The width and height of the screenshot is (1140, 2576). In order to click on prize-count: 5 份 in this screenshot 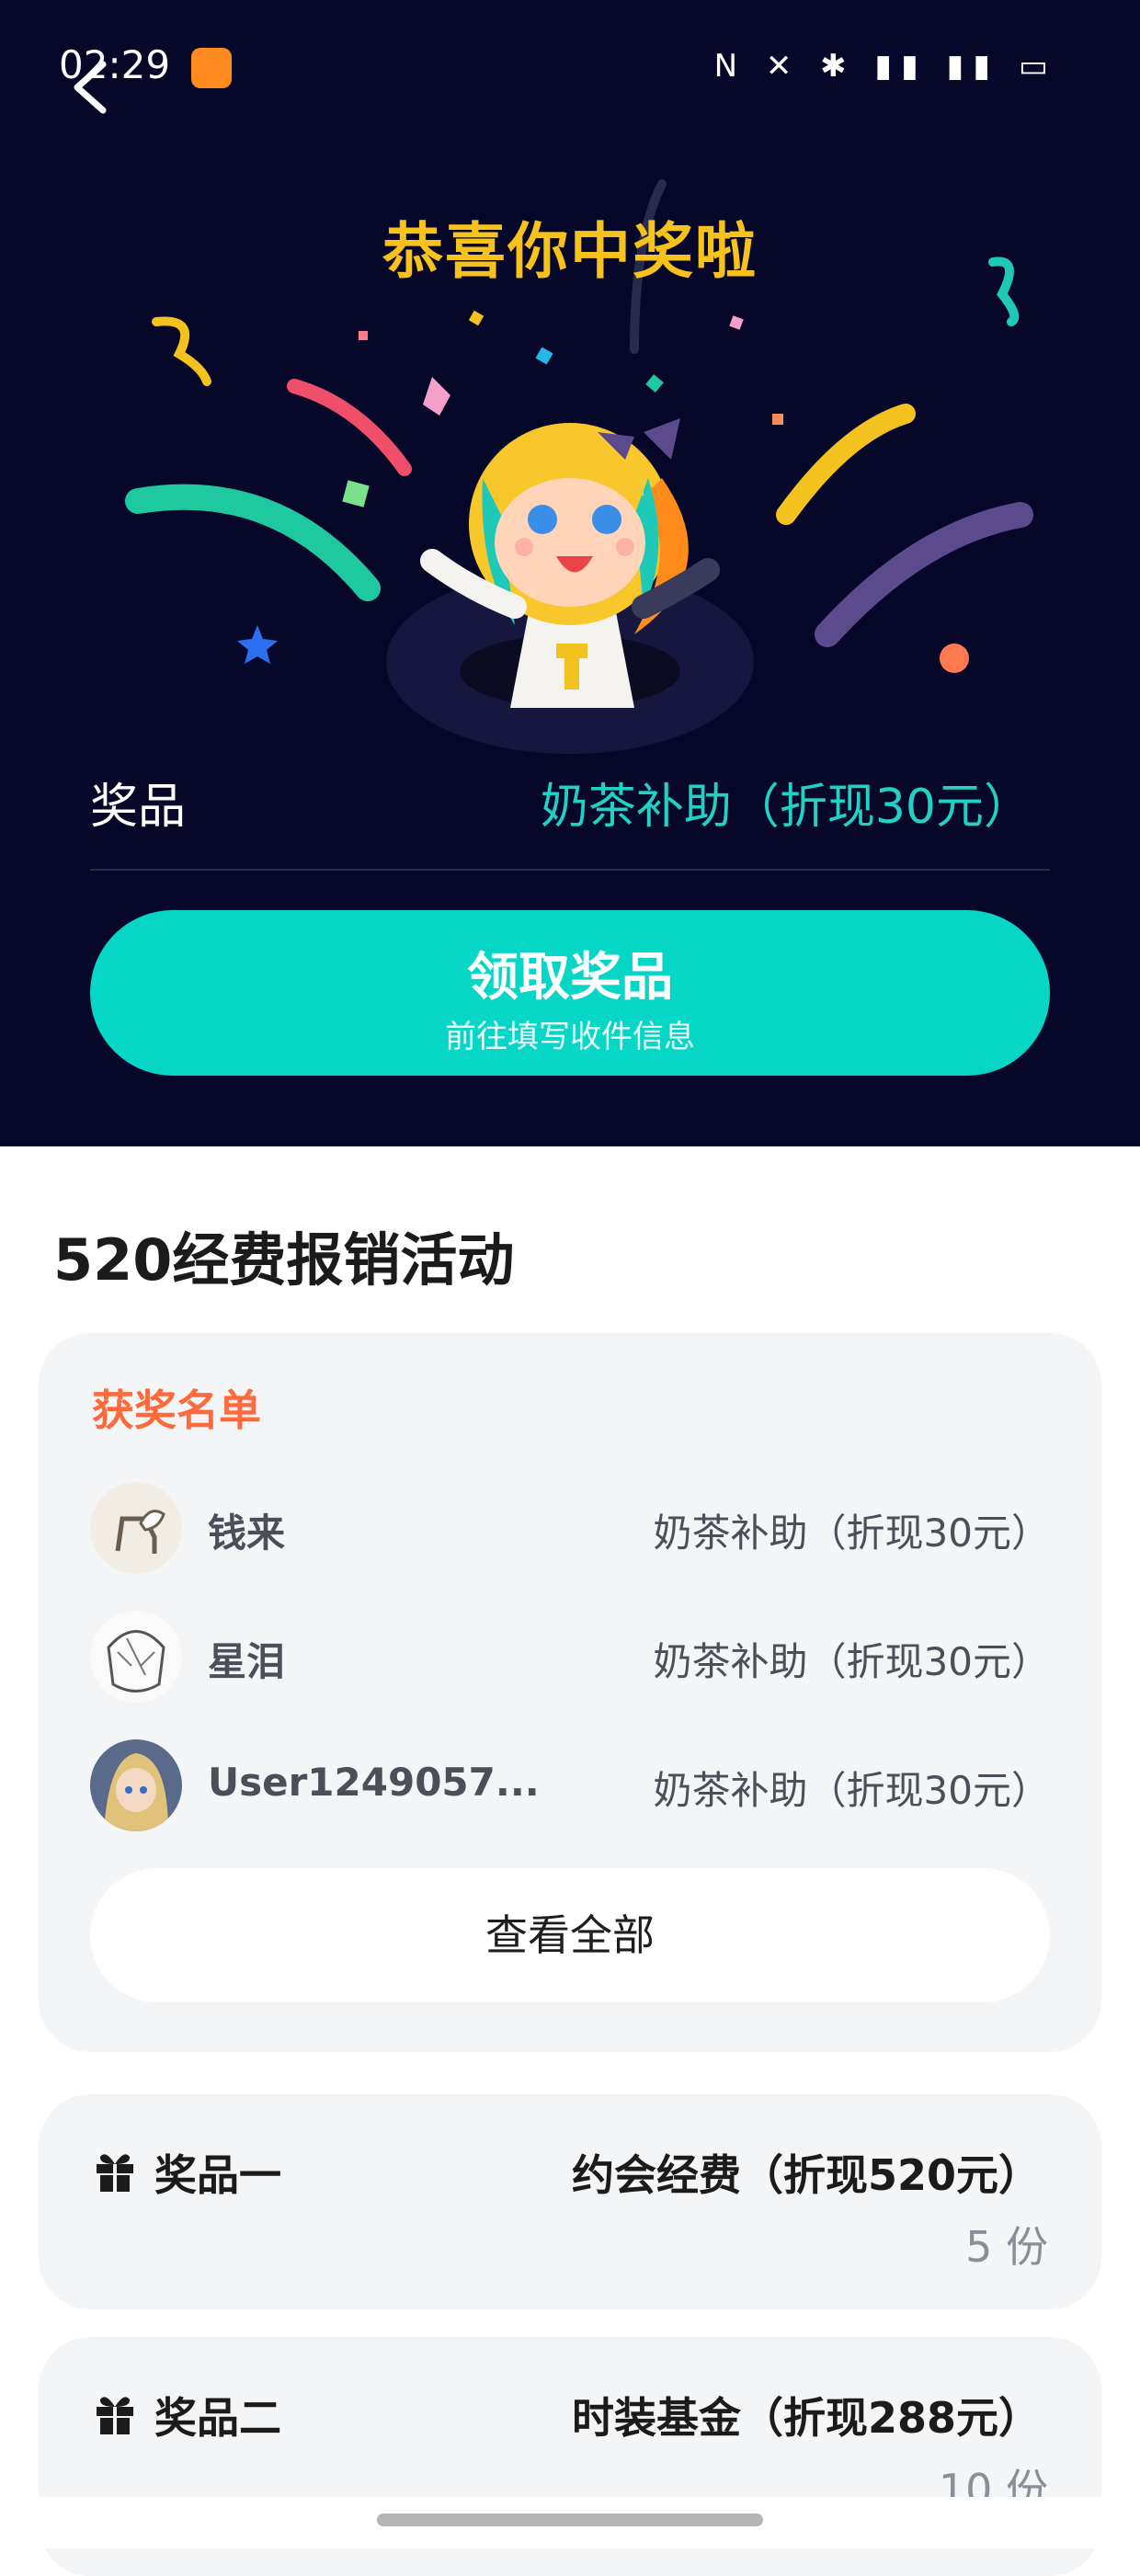, I will do `click(1006, 2247)`.